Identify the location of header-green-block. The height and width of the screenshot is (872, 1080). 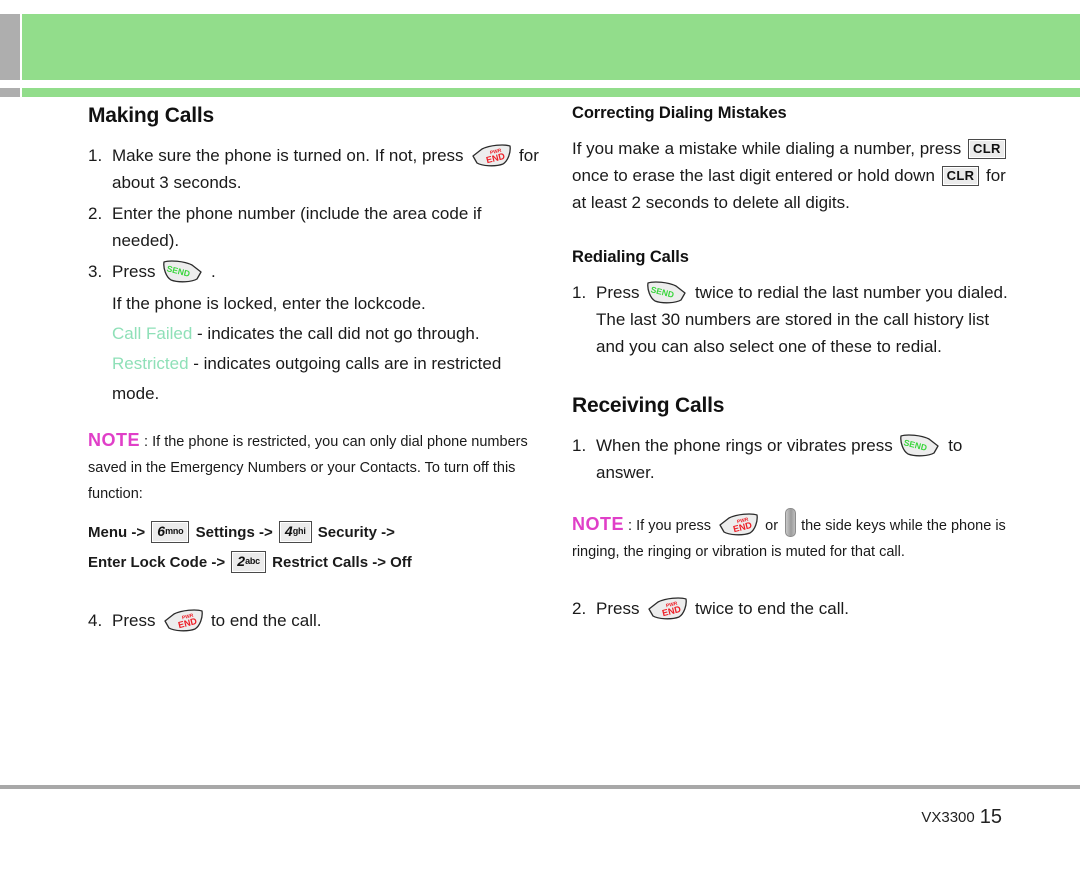
(551, 47).